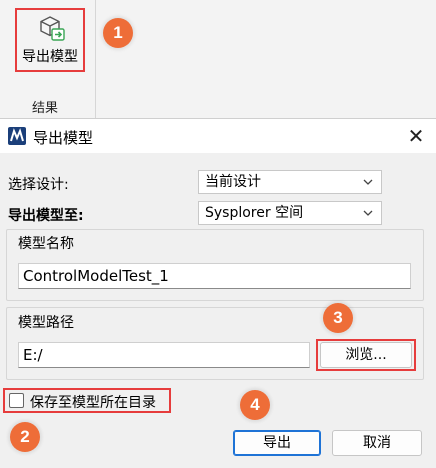 The width and height of the screenshot is (436, 468). I want to click on close-icon: ✕, so click(416, 136).